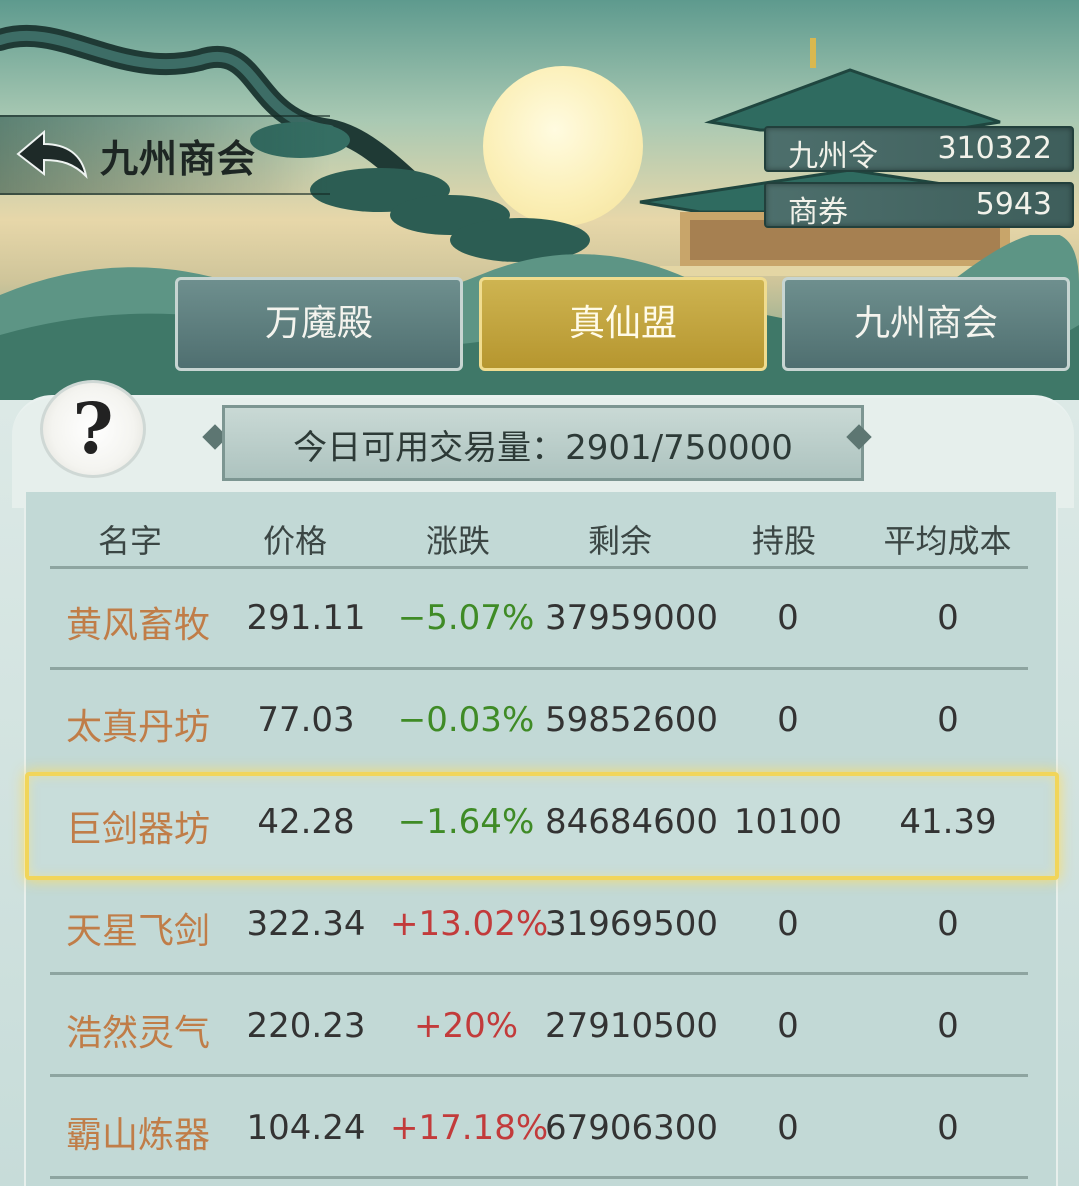  I want to click on stock-name: 浩然灵气, so click(137, 1033).